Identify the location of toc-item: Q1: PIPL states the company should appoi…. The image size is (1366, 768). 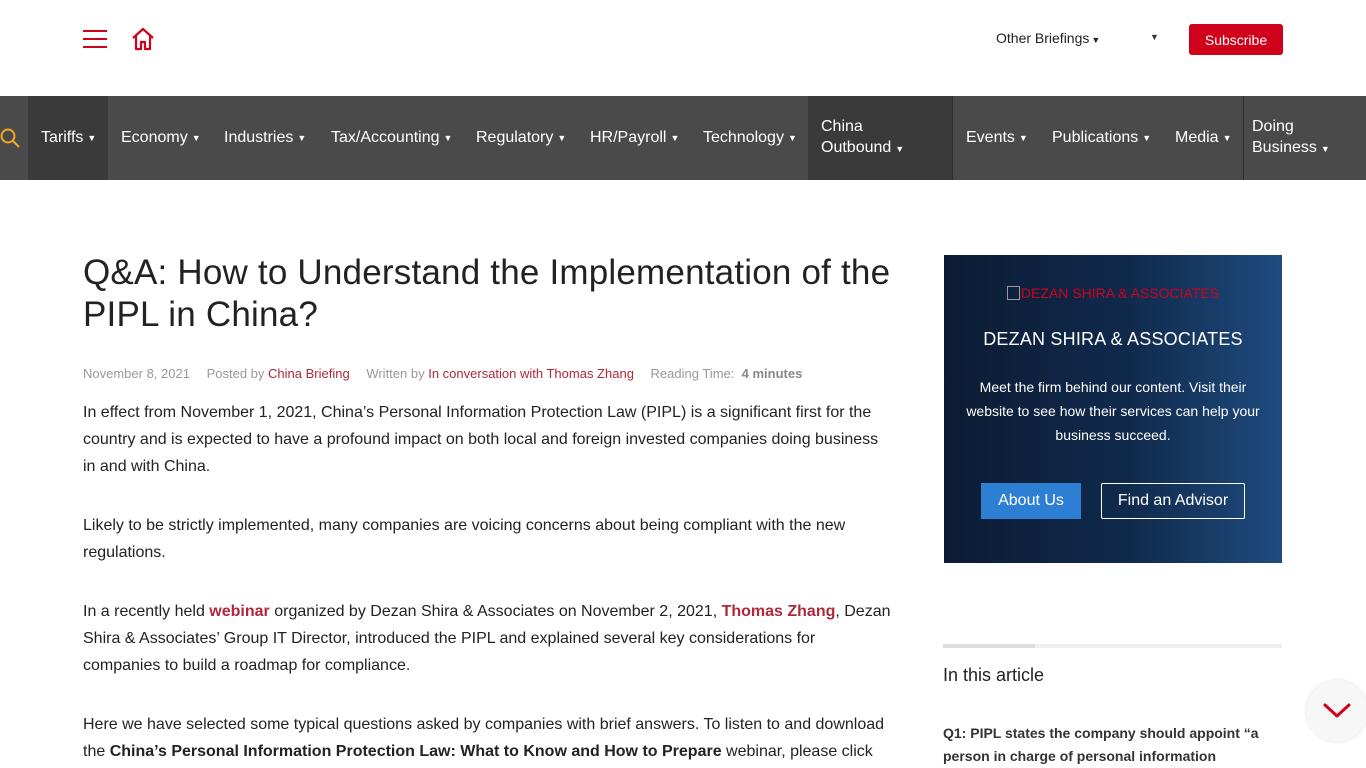
(1103, 745).